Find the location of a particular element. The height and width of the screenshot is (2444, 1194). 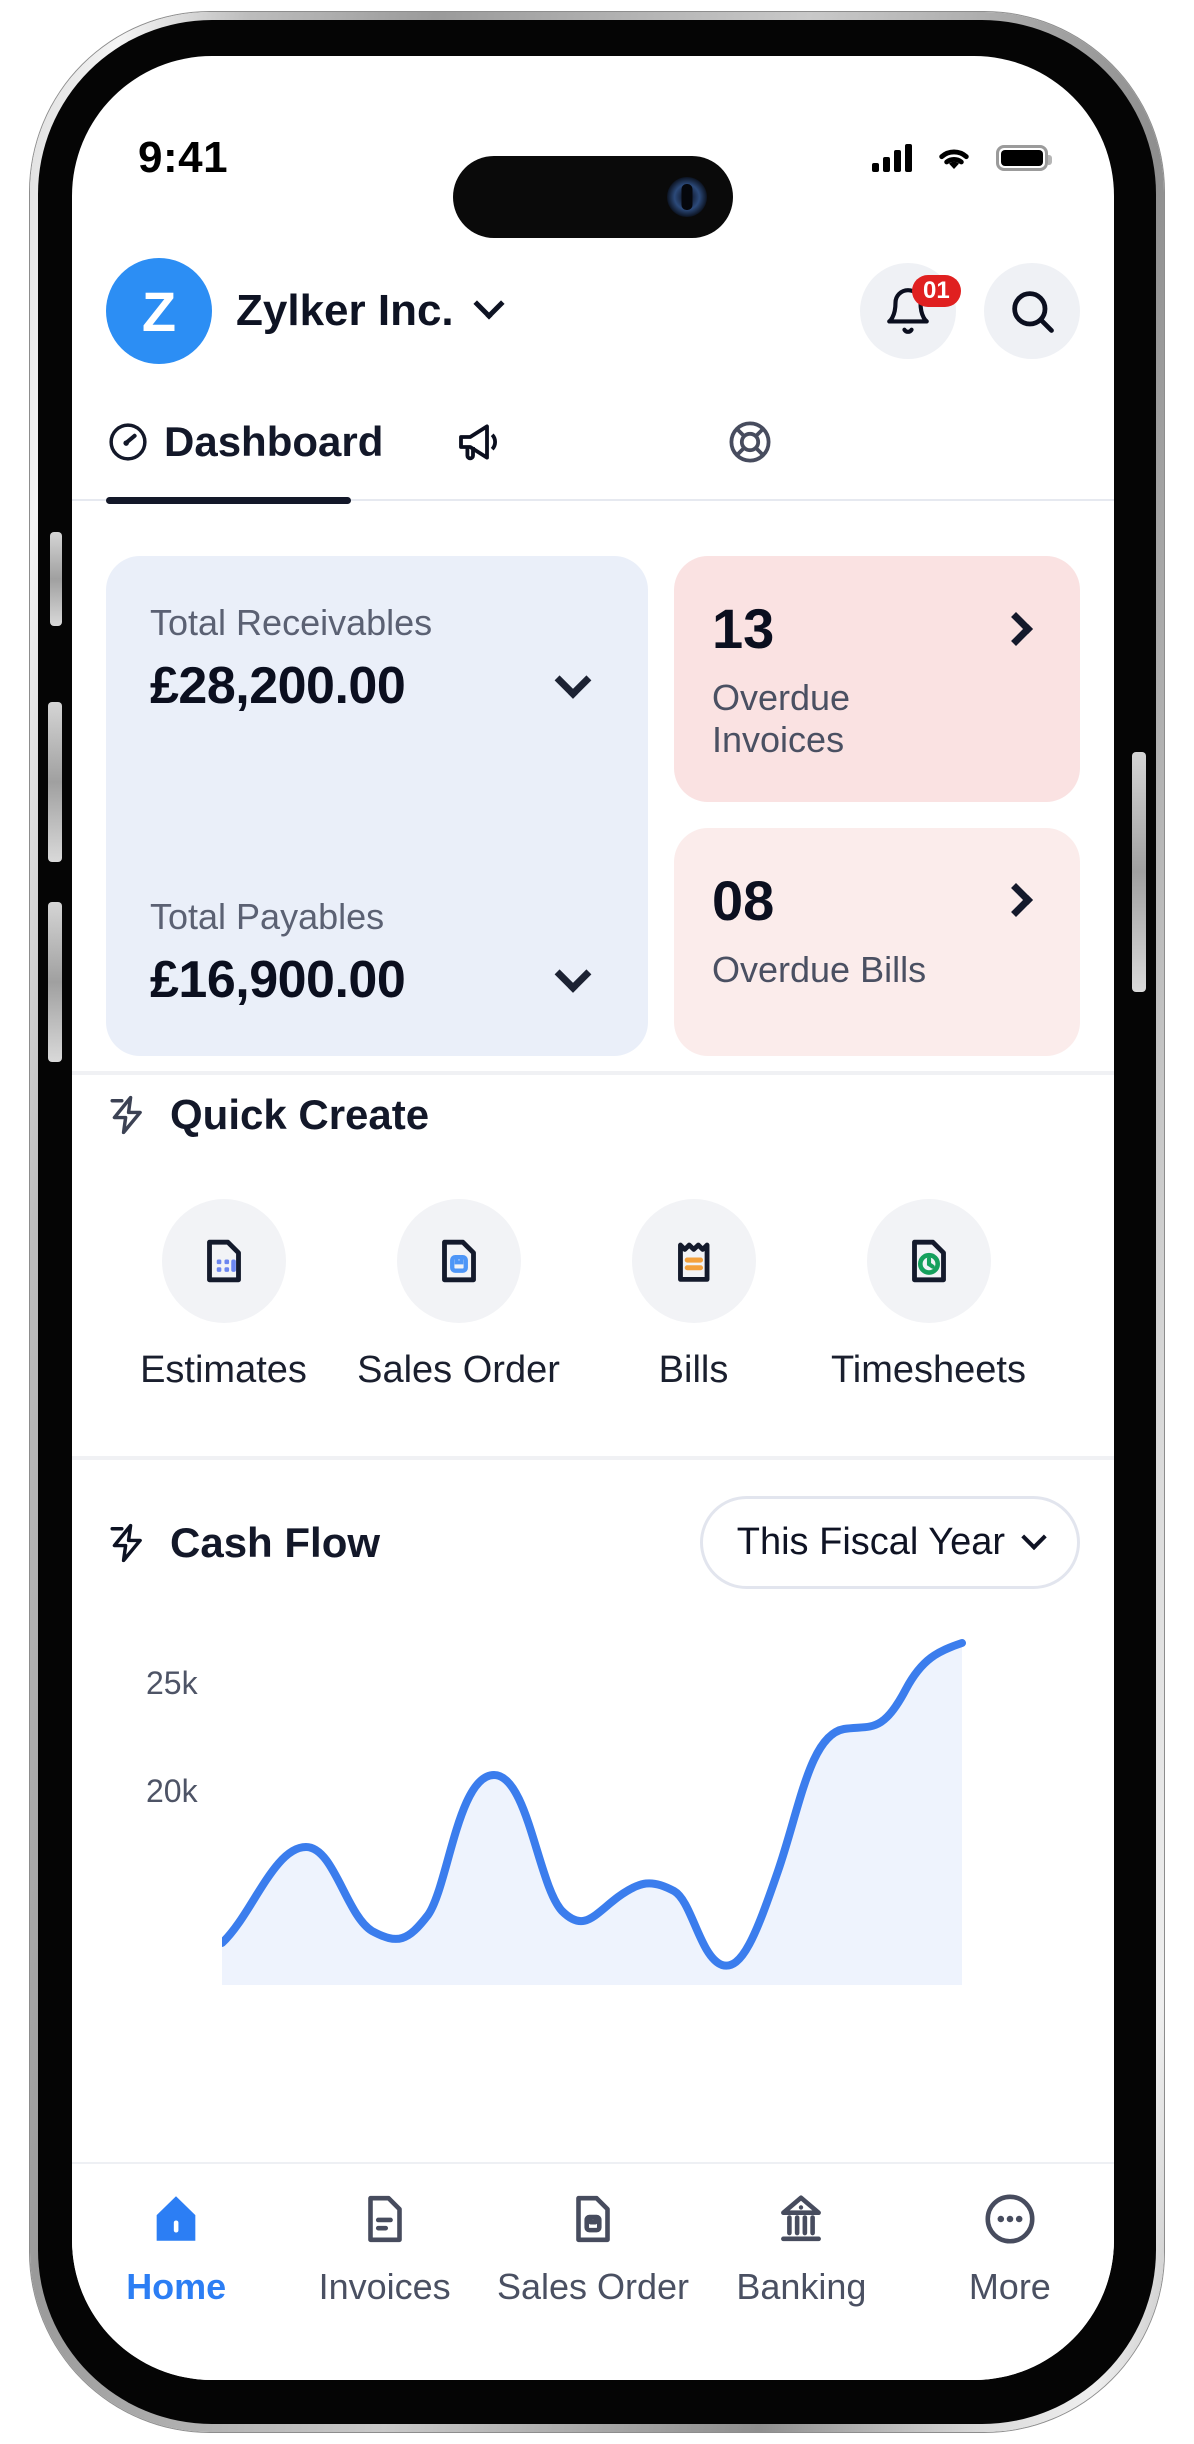

battery-icon is located at coordinates (1024, 158).